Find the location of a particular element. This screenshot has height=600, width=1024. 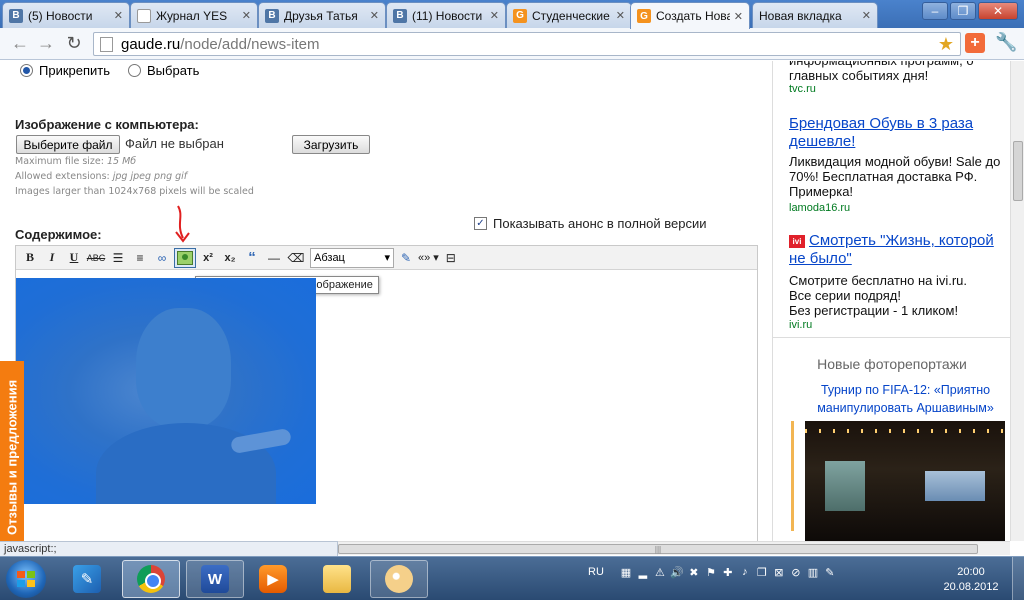

dropdown-arrow-icon: ▾ is located at coordinates (387, 258).